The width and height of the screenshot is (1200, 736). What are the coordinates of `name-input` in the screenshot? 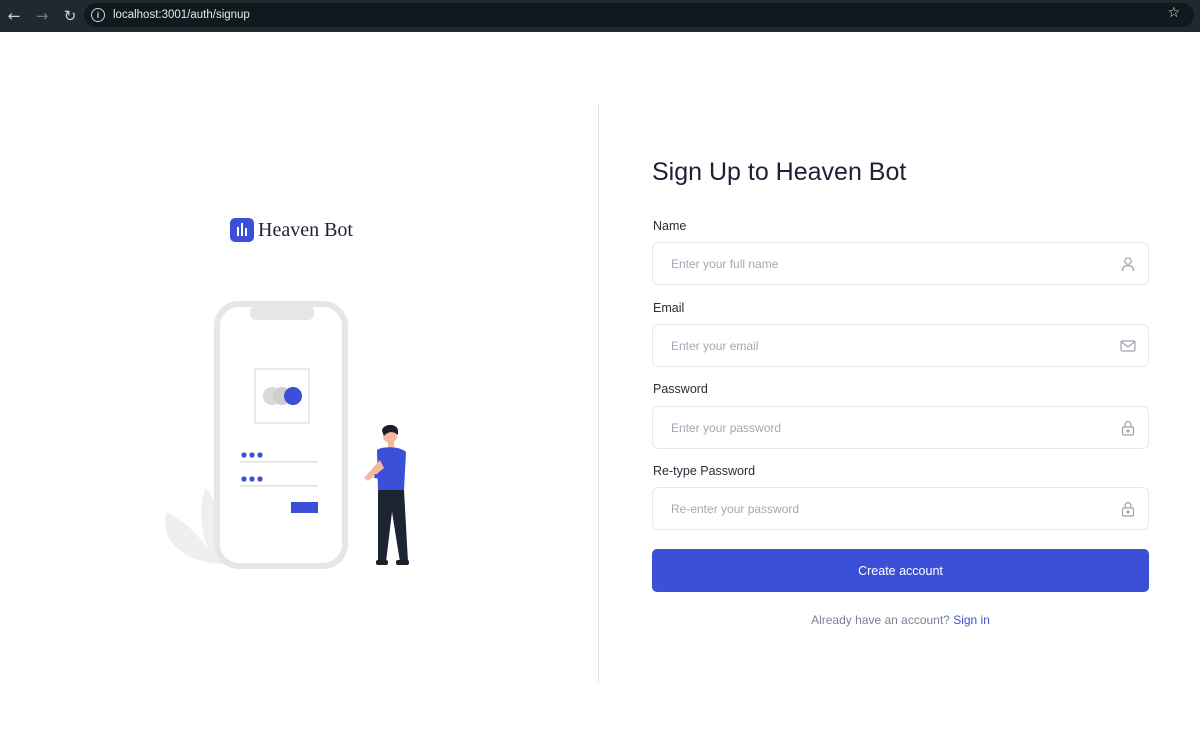 It's located at (900, 263).